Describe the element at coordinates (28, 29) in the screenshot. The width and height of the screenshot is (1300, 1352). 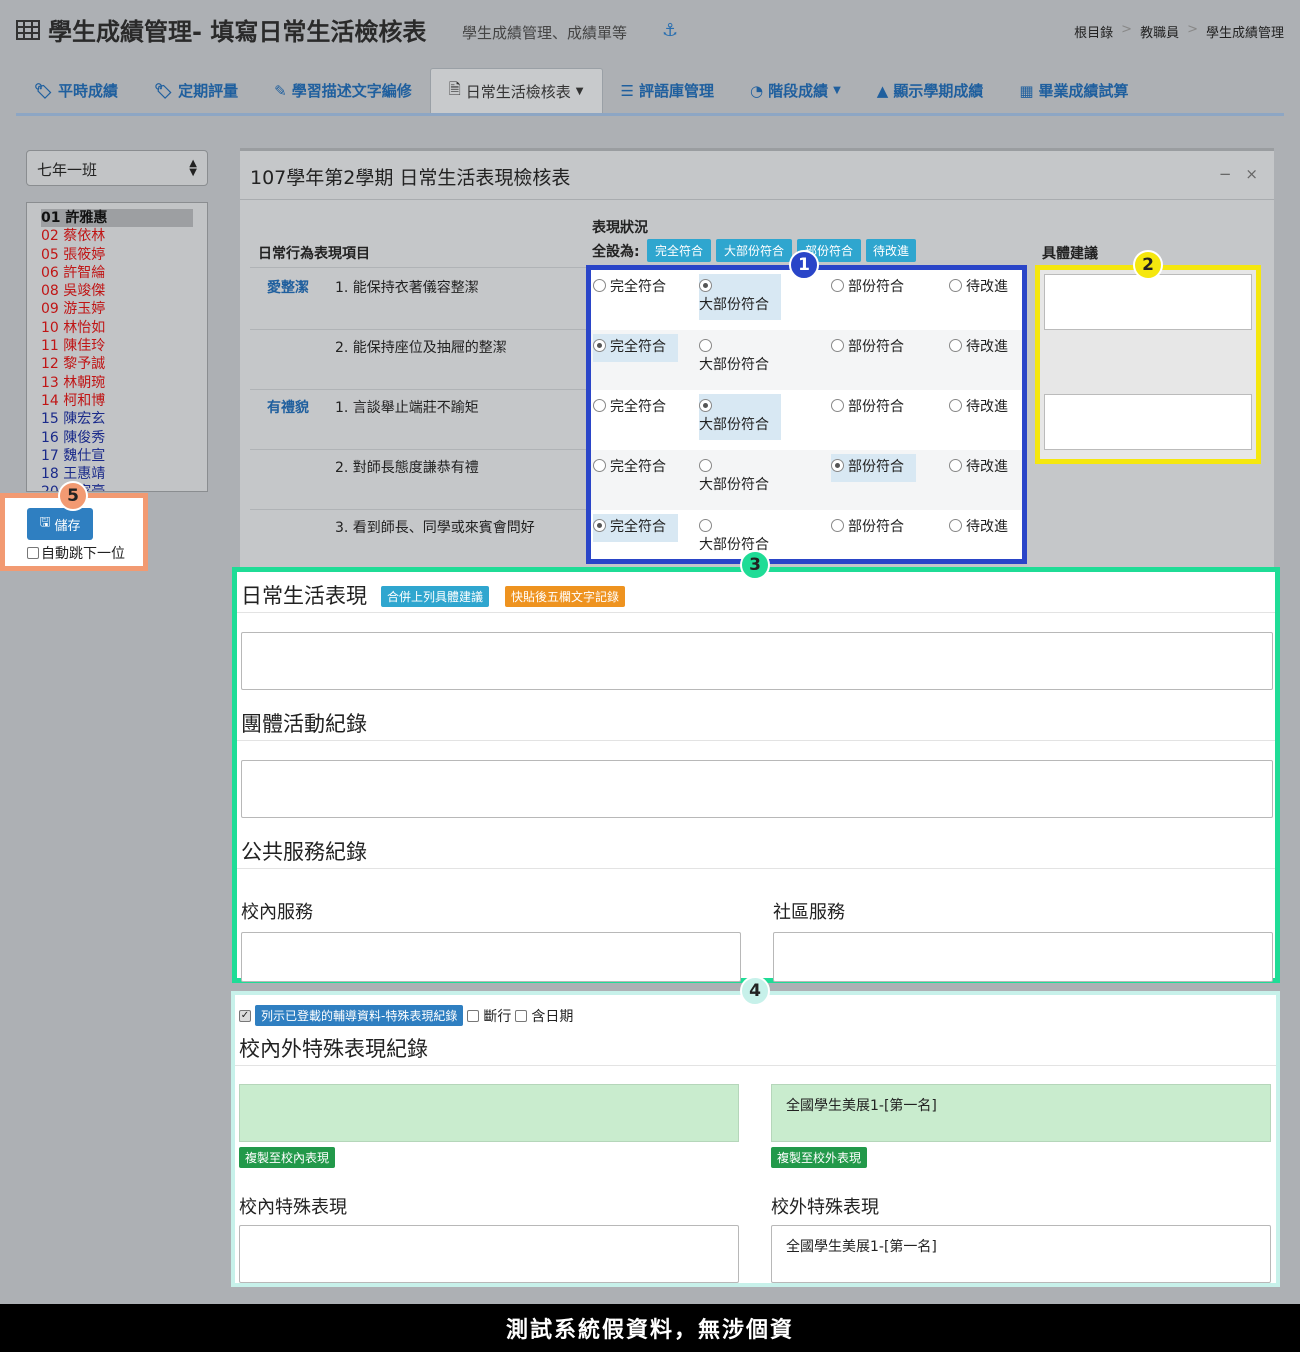
I see `table-icon` at that location.